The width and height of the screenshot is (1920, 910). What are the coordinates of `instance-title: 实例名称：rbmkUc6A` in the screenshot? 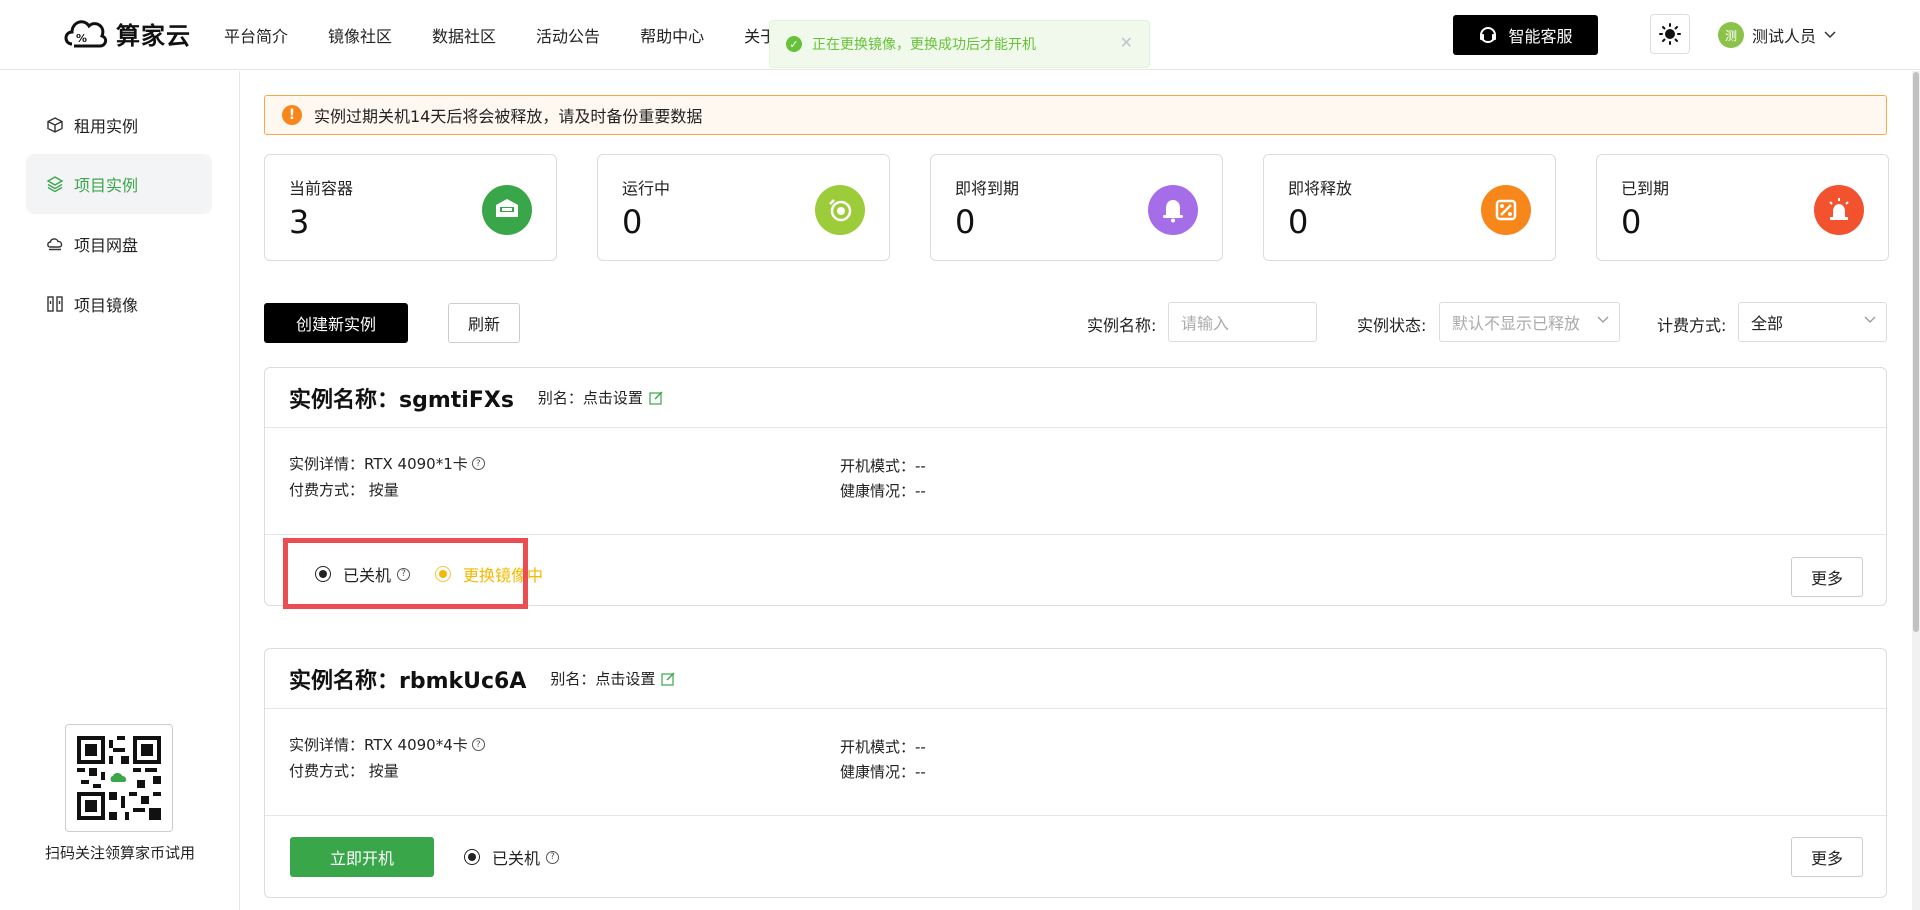 It's located at (408, 681).